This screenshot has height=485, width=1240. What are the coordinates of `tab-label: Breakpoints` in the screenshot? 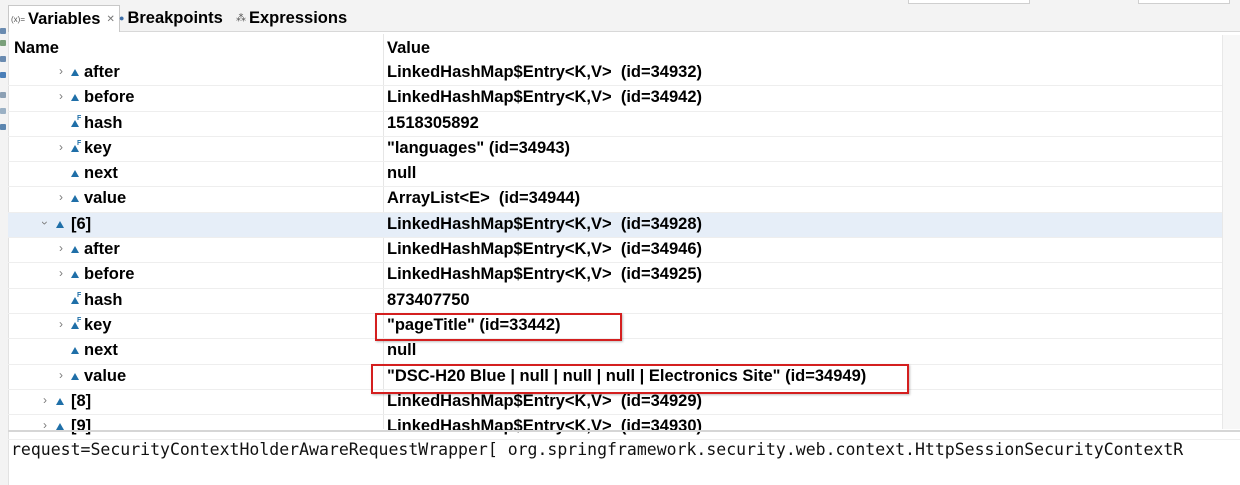 It's located at (175, 17).